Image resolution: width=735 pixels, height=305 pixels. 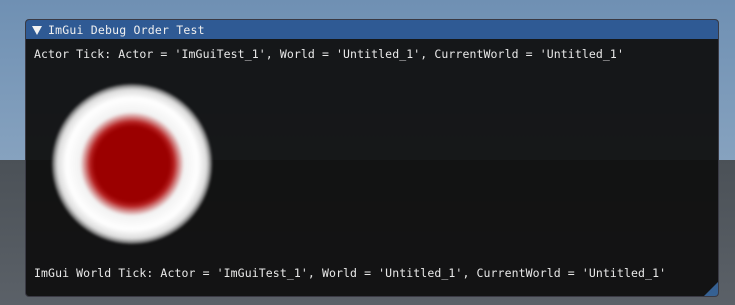 I want to click on triangle-down-icon, so click(x=37, y=30).